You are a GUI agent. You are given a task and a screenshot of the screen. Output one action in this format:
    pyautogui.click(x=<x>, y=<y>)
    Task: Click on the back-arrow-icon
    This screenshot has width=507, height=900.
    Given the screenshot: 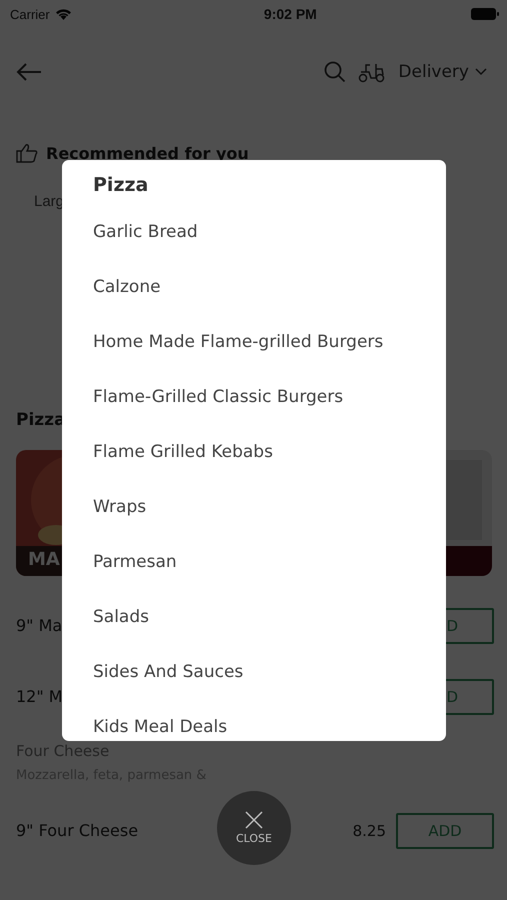 What is the action you would take?
    pyautogui.click(x=29, y=72)
    